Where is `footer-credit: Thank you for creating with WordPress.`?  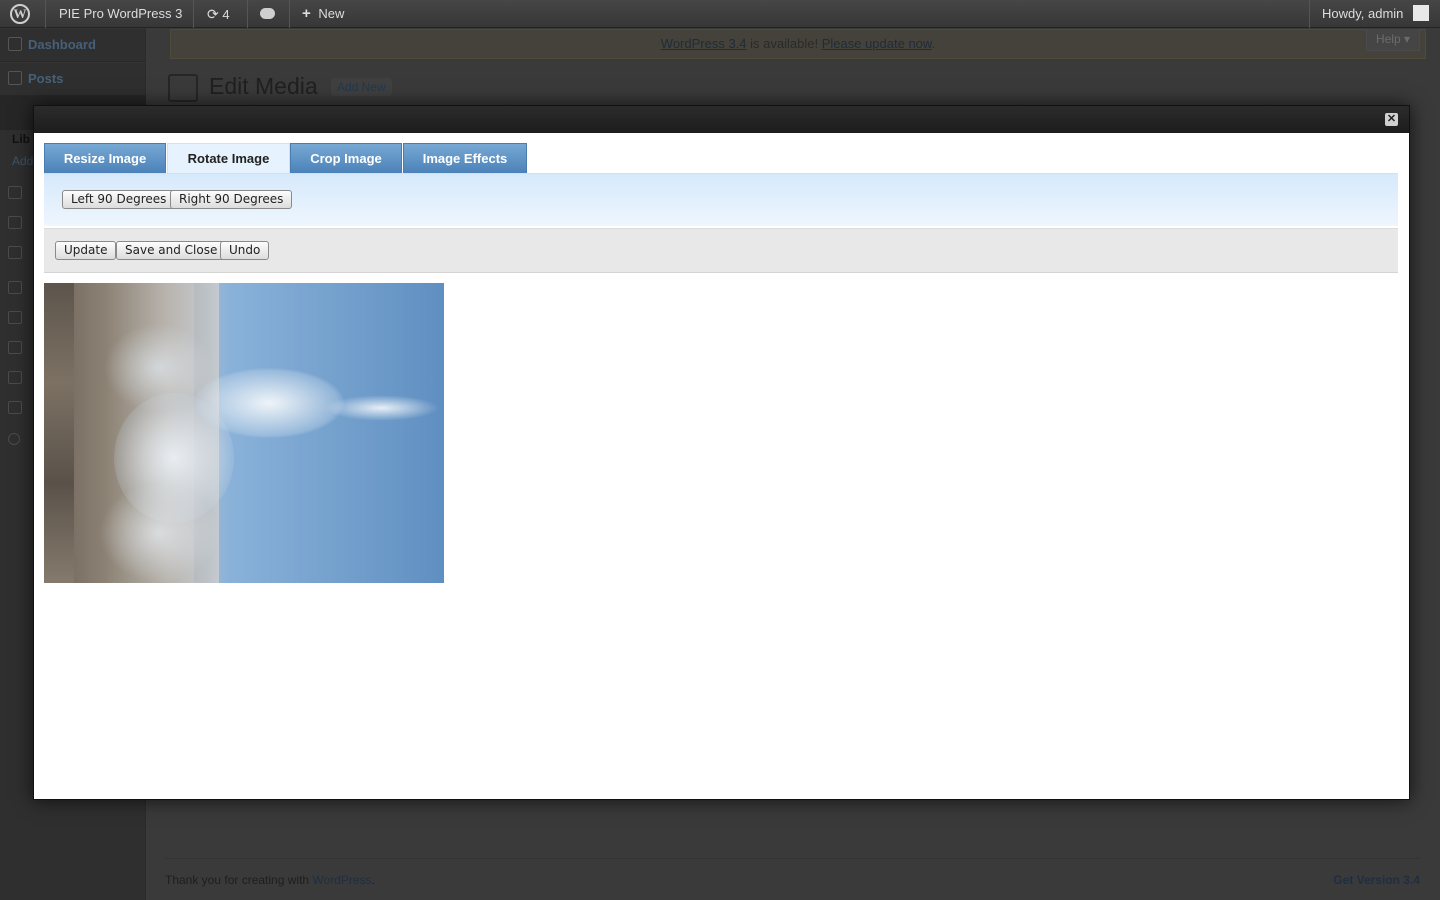
footer-credit: Thank you for creating with WordPress. is located at coordinates (270, 880).